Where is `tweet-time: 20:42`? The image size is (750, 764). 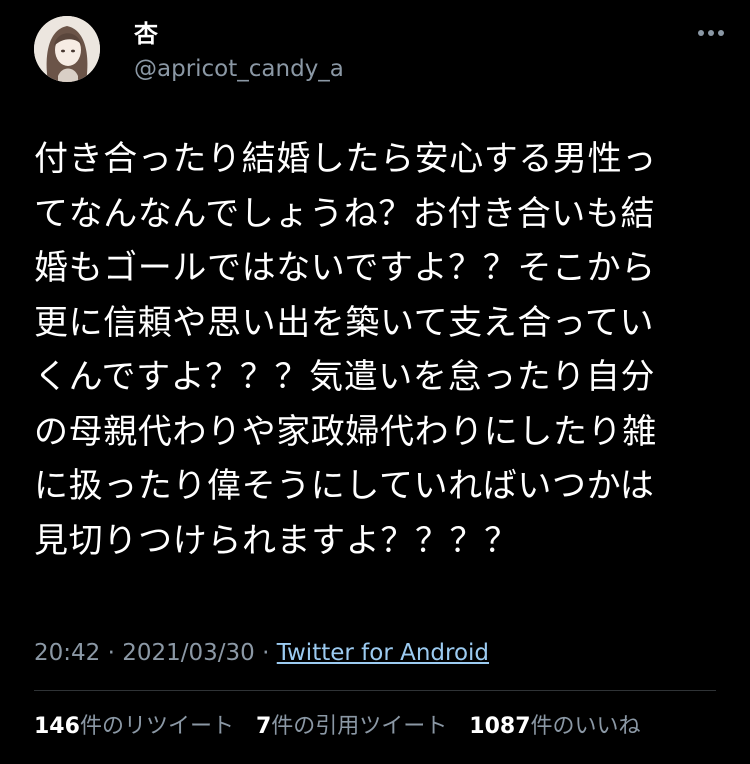
tweet-time: 20:42 is located at coordinates (67, 653).